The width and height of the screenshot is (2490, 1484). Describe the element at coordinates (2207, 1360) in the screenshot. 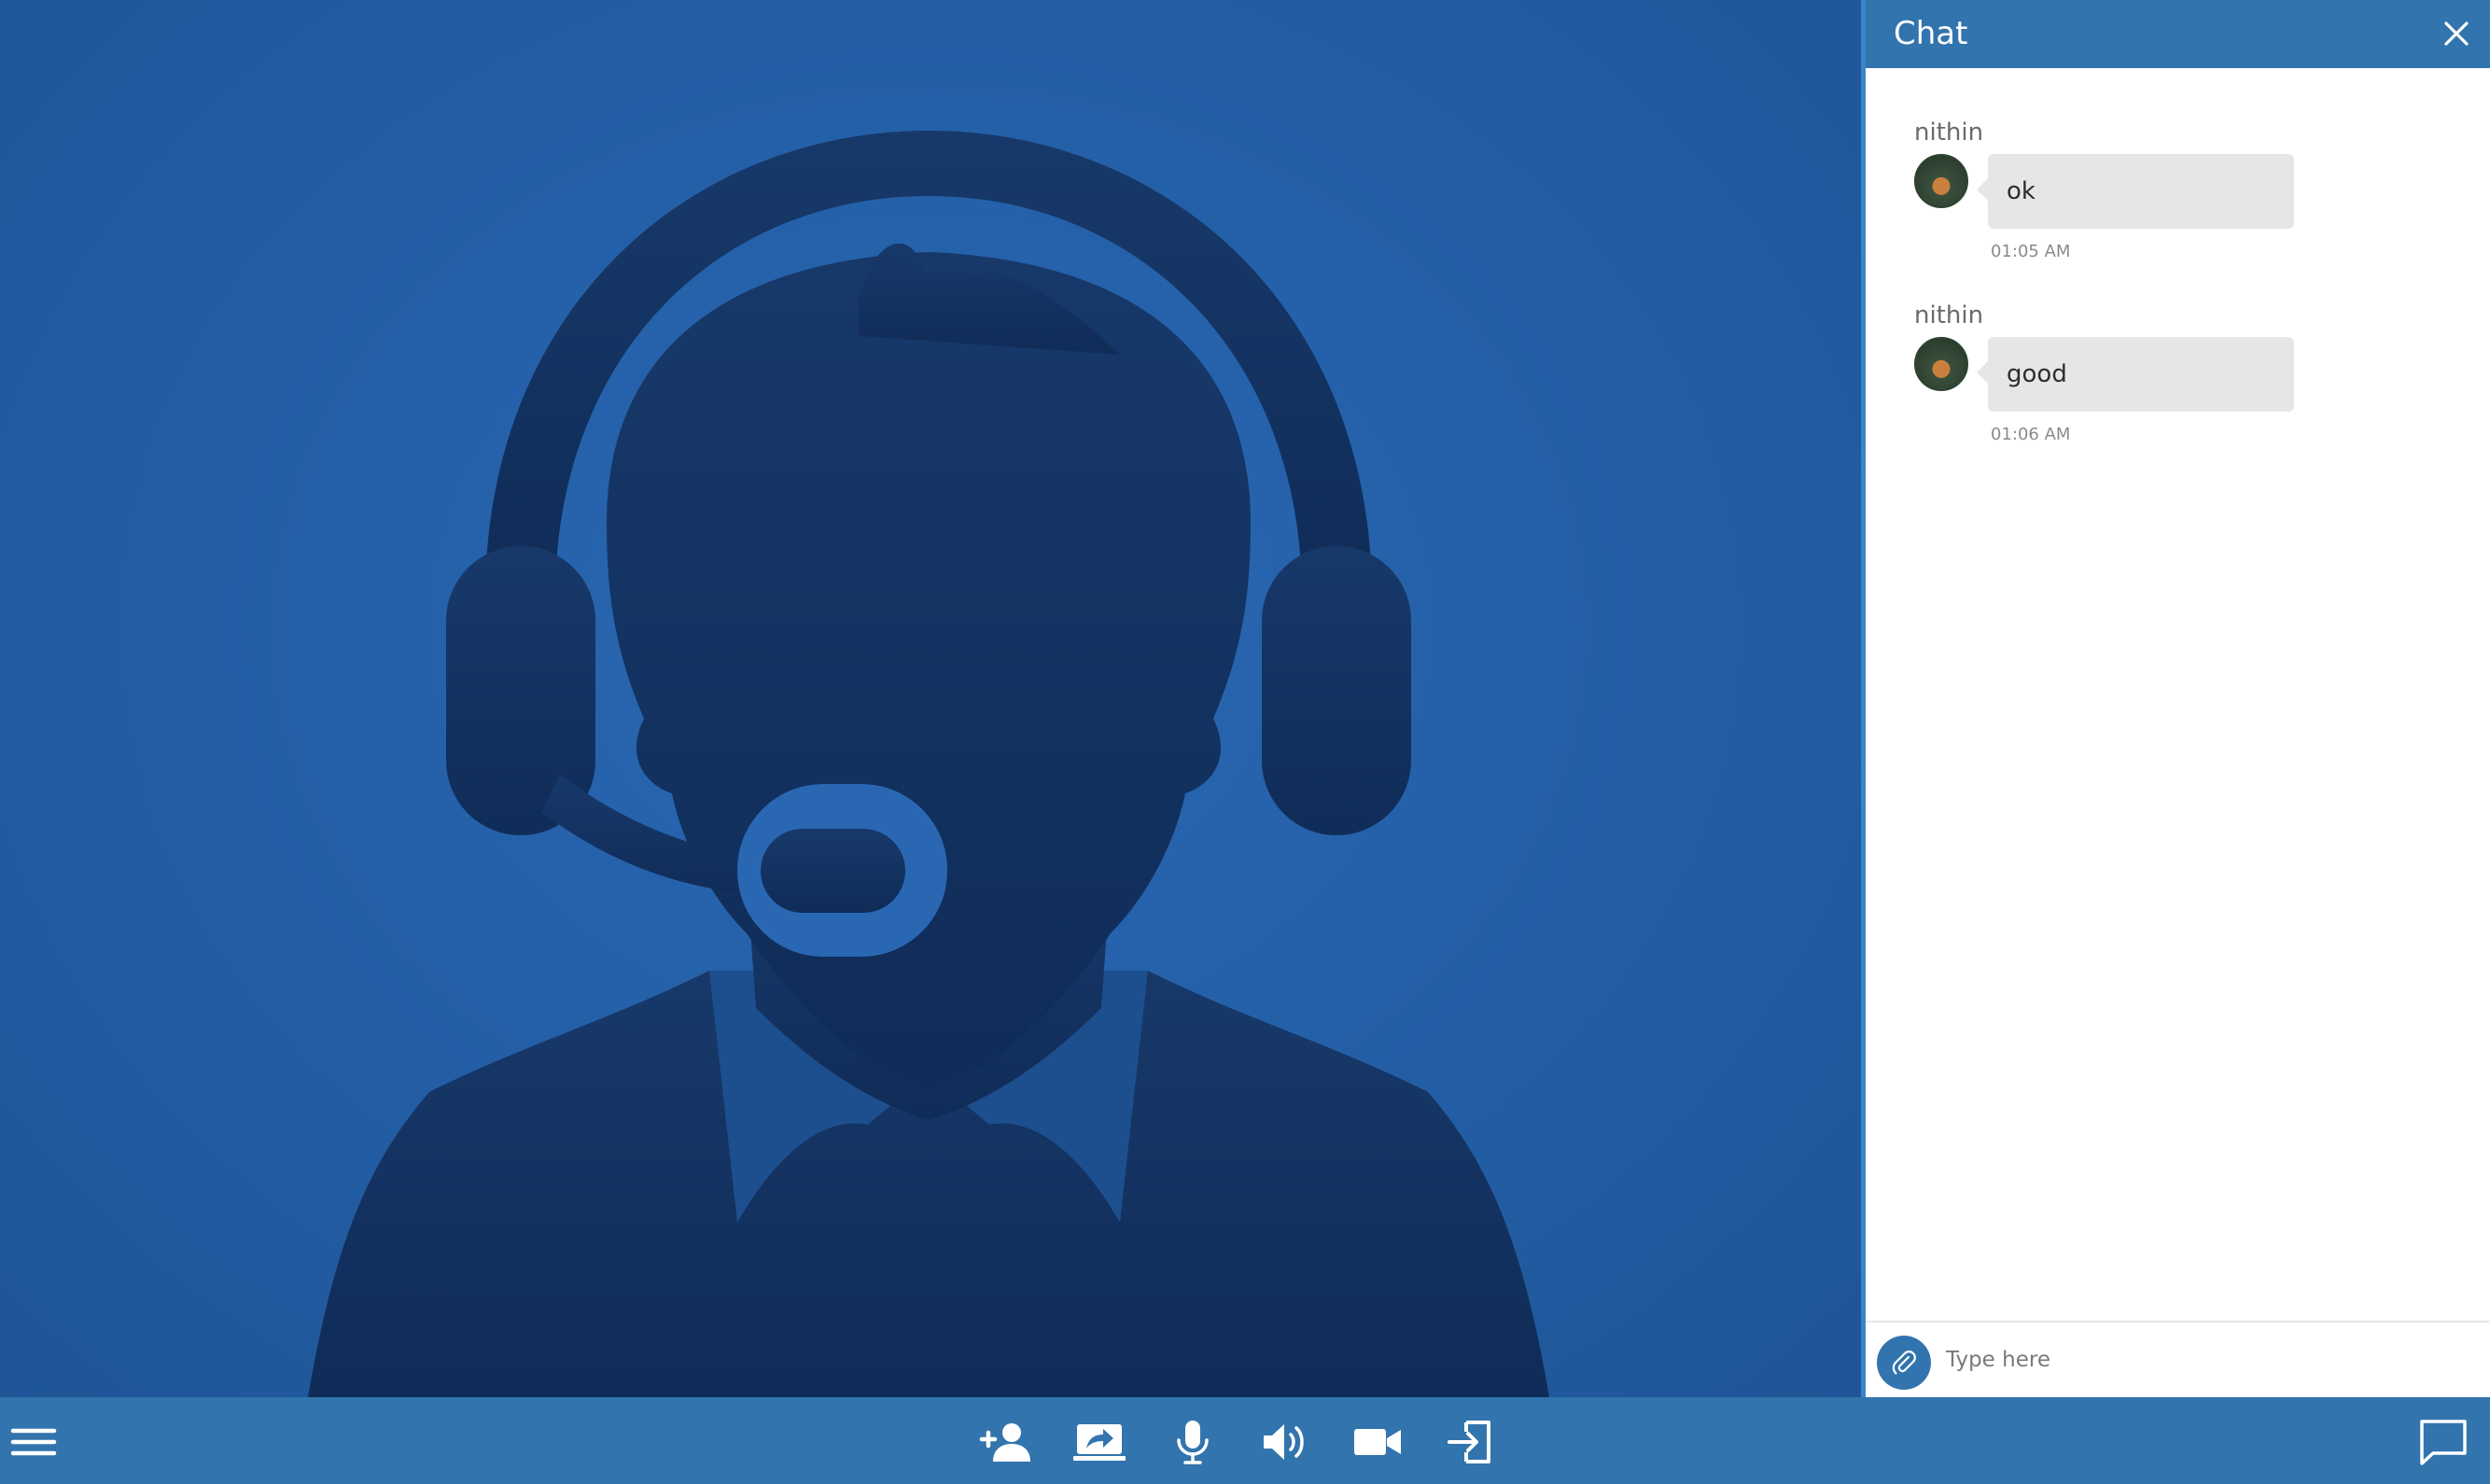

I see `chat-message-input` at that location.